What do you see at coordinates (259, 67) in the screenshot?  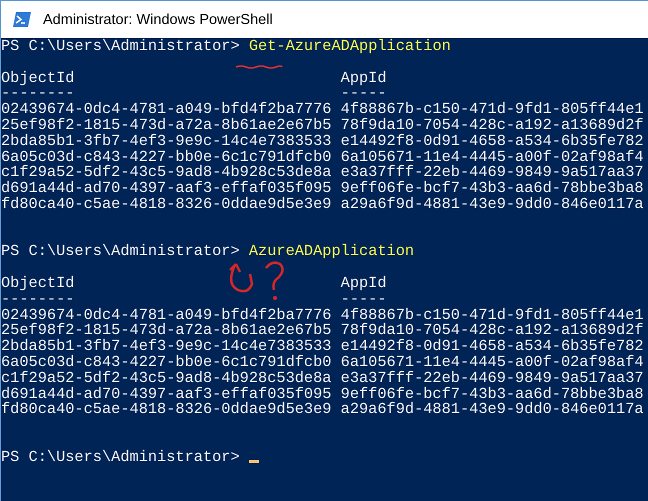 I see `underline-scribble` at bounding box center [259, 67].